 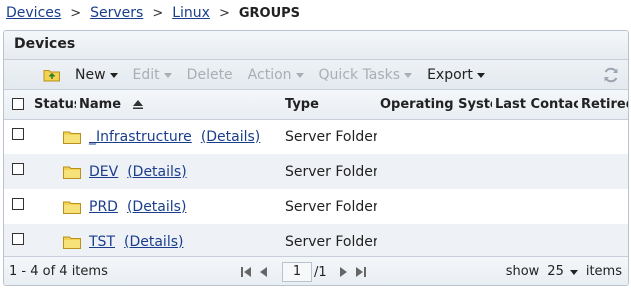 I want to click on previous-page-icon, so click(x=264, y=272).